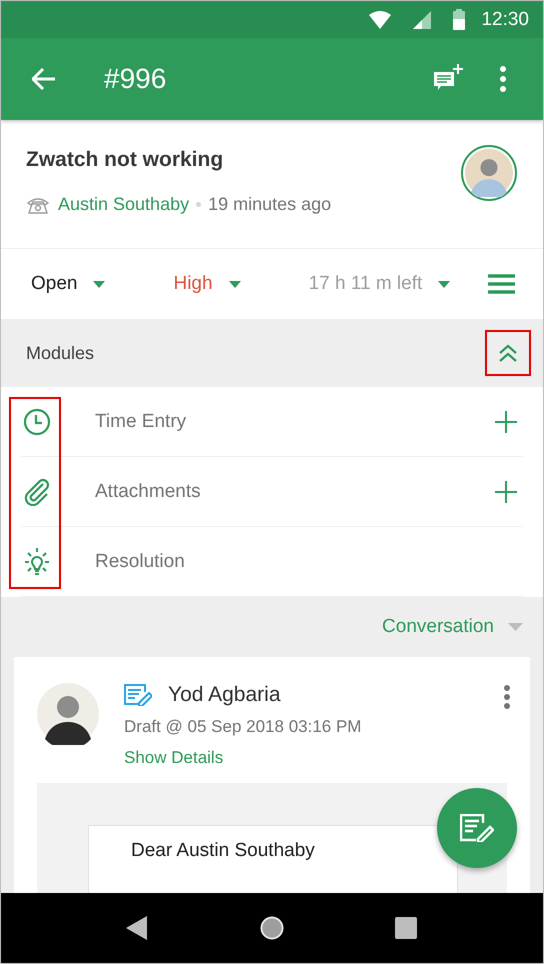 The height and width of the screenshot is (964, 544). Describe the element at coordinates (295, 421) in the screenshot. I see `module-item: Time Entry` at that location.